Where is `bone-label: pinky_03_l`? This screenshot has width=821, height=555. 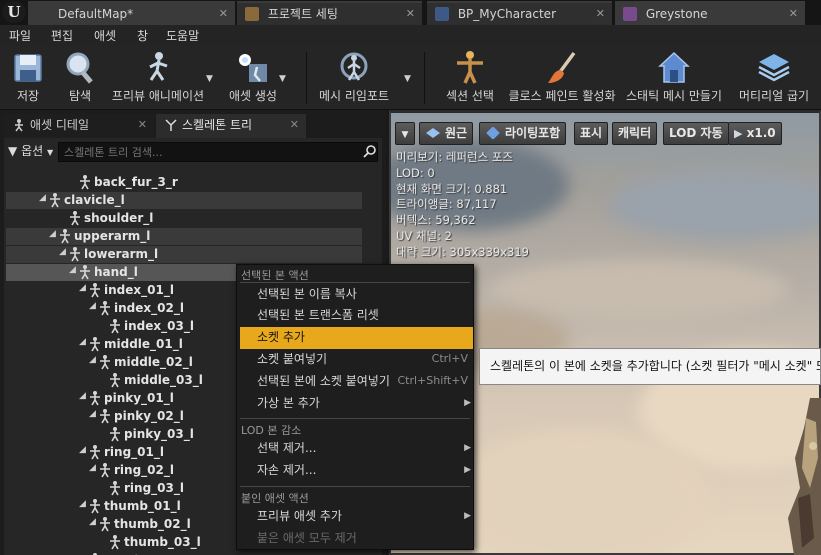
bone-label: pinky_03_l is located at coordinates (159, 434).